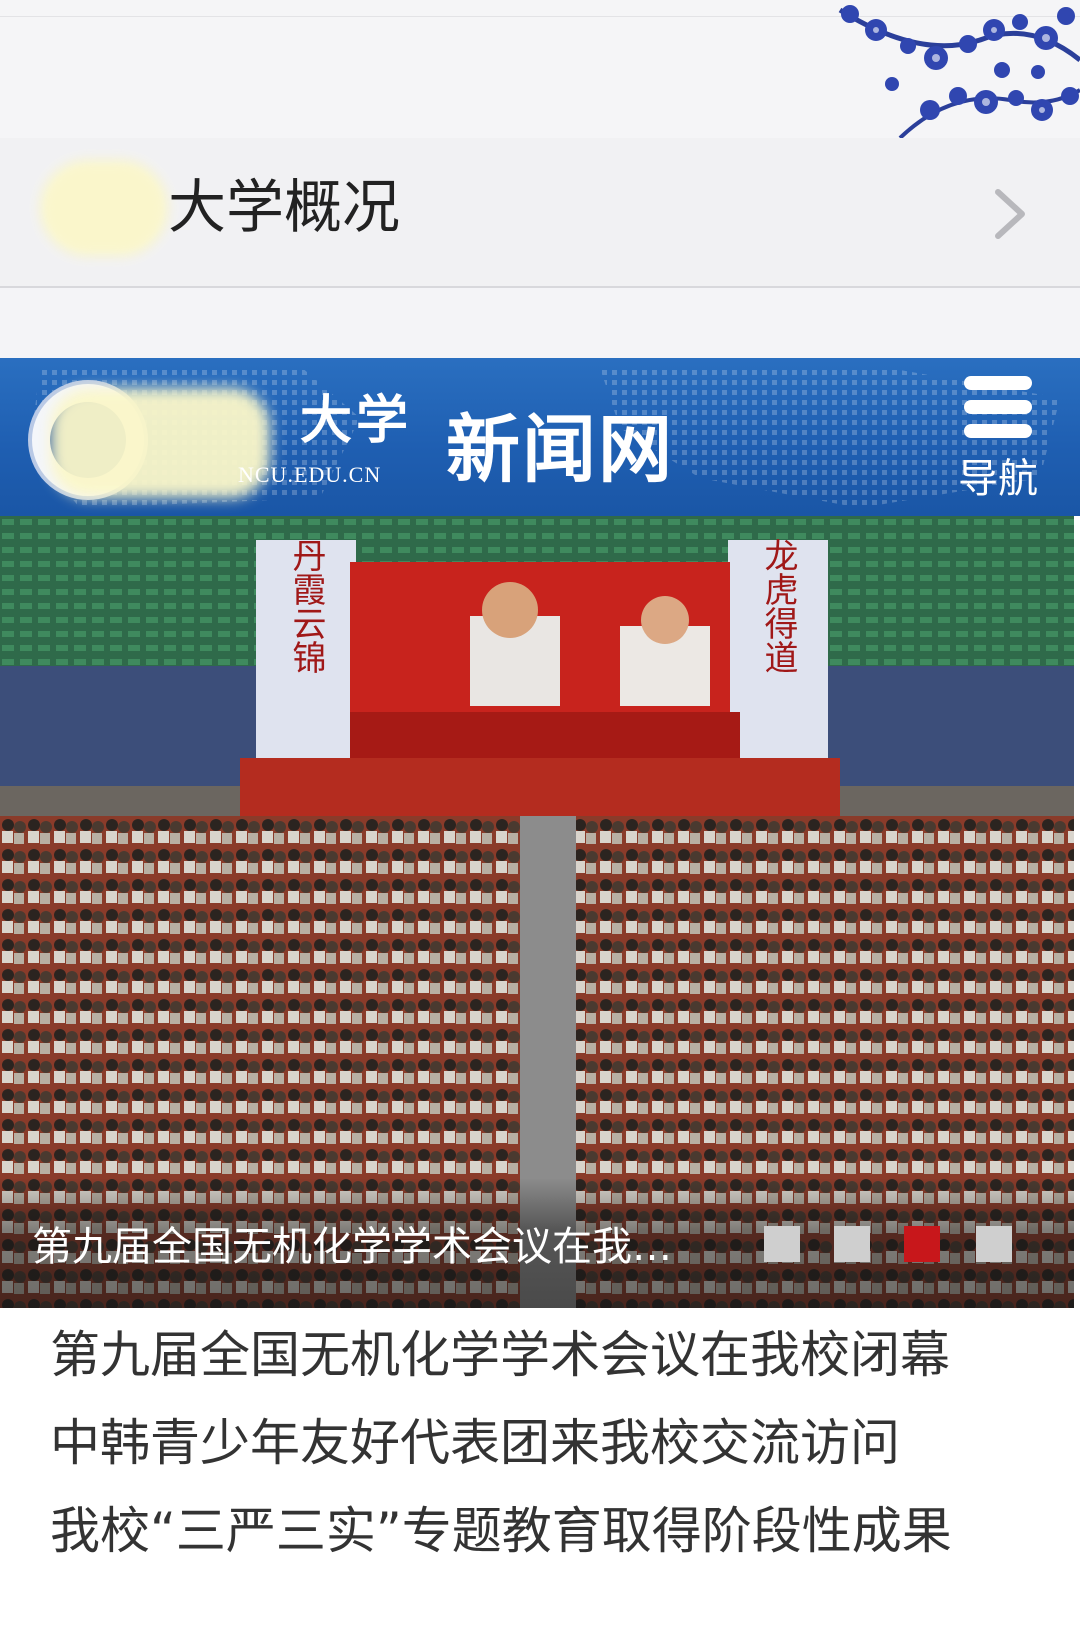 The height and width of the screenshot is (1647, 1080). What do you see at coordinates (284, 207) in the screenshot?
I see `overview-label: 大学概况` at bounding box center [284, 207].